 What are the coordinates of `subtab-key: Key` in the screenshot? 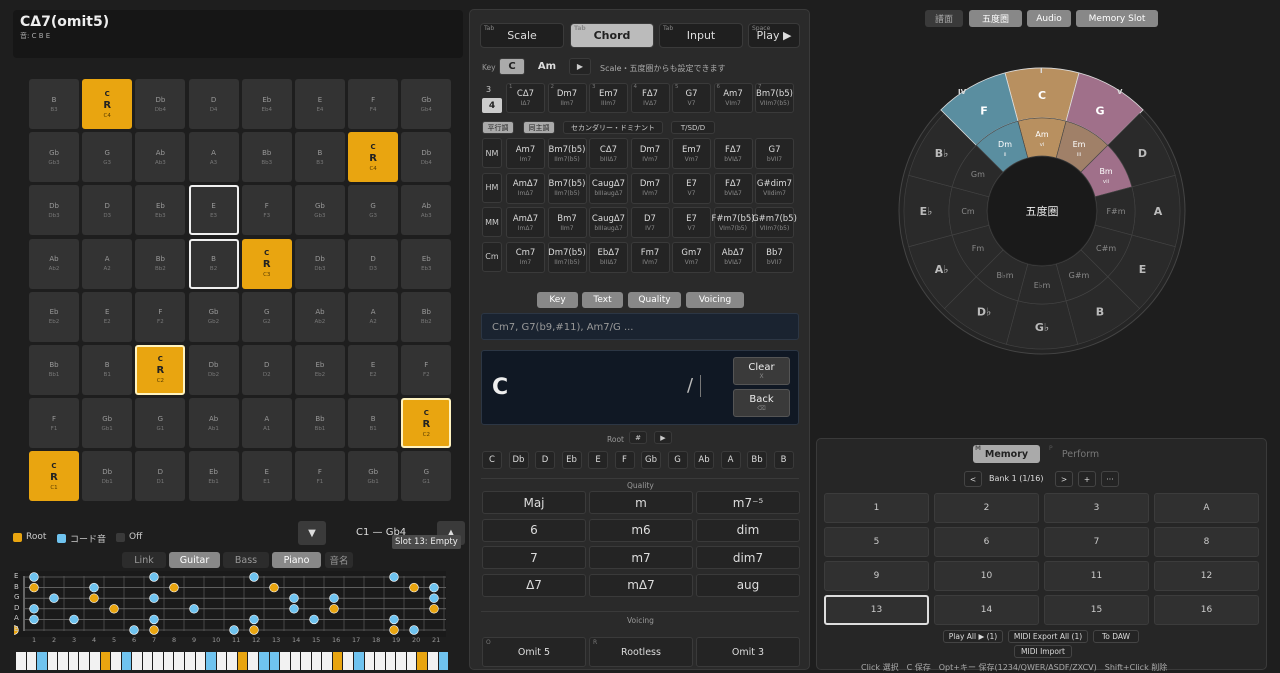 It's located at (557, 300).